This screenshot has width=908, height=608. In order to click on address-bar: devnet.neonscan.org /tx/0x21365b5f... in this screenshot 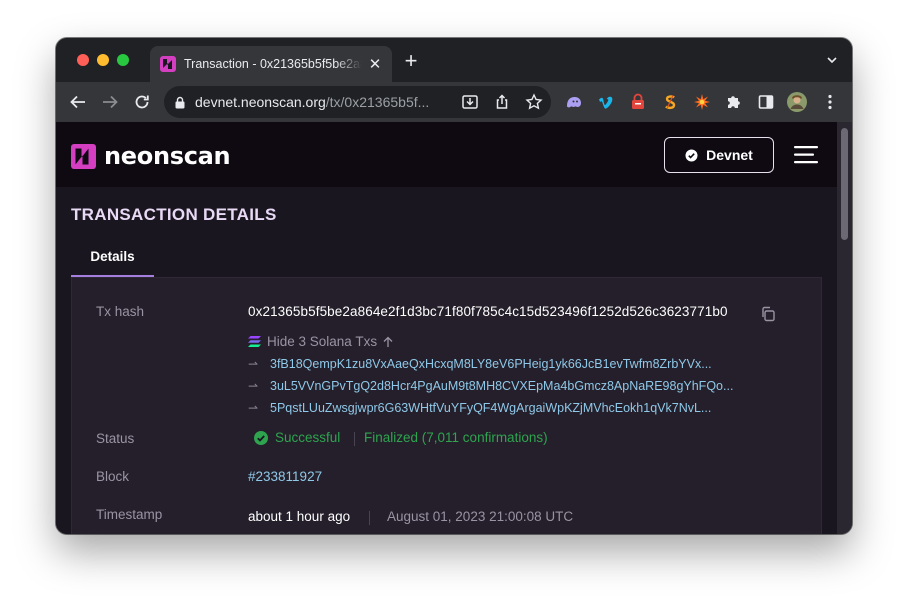, I will do `click(357, 102)`.